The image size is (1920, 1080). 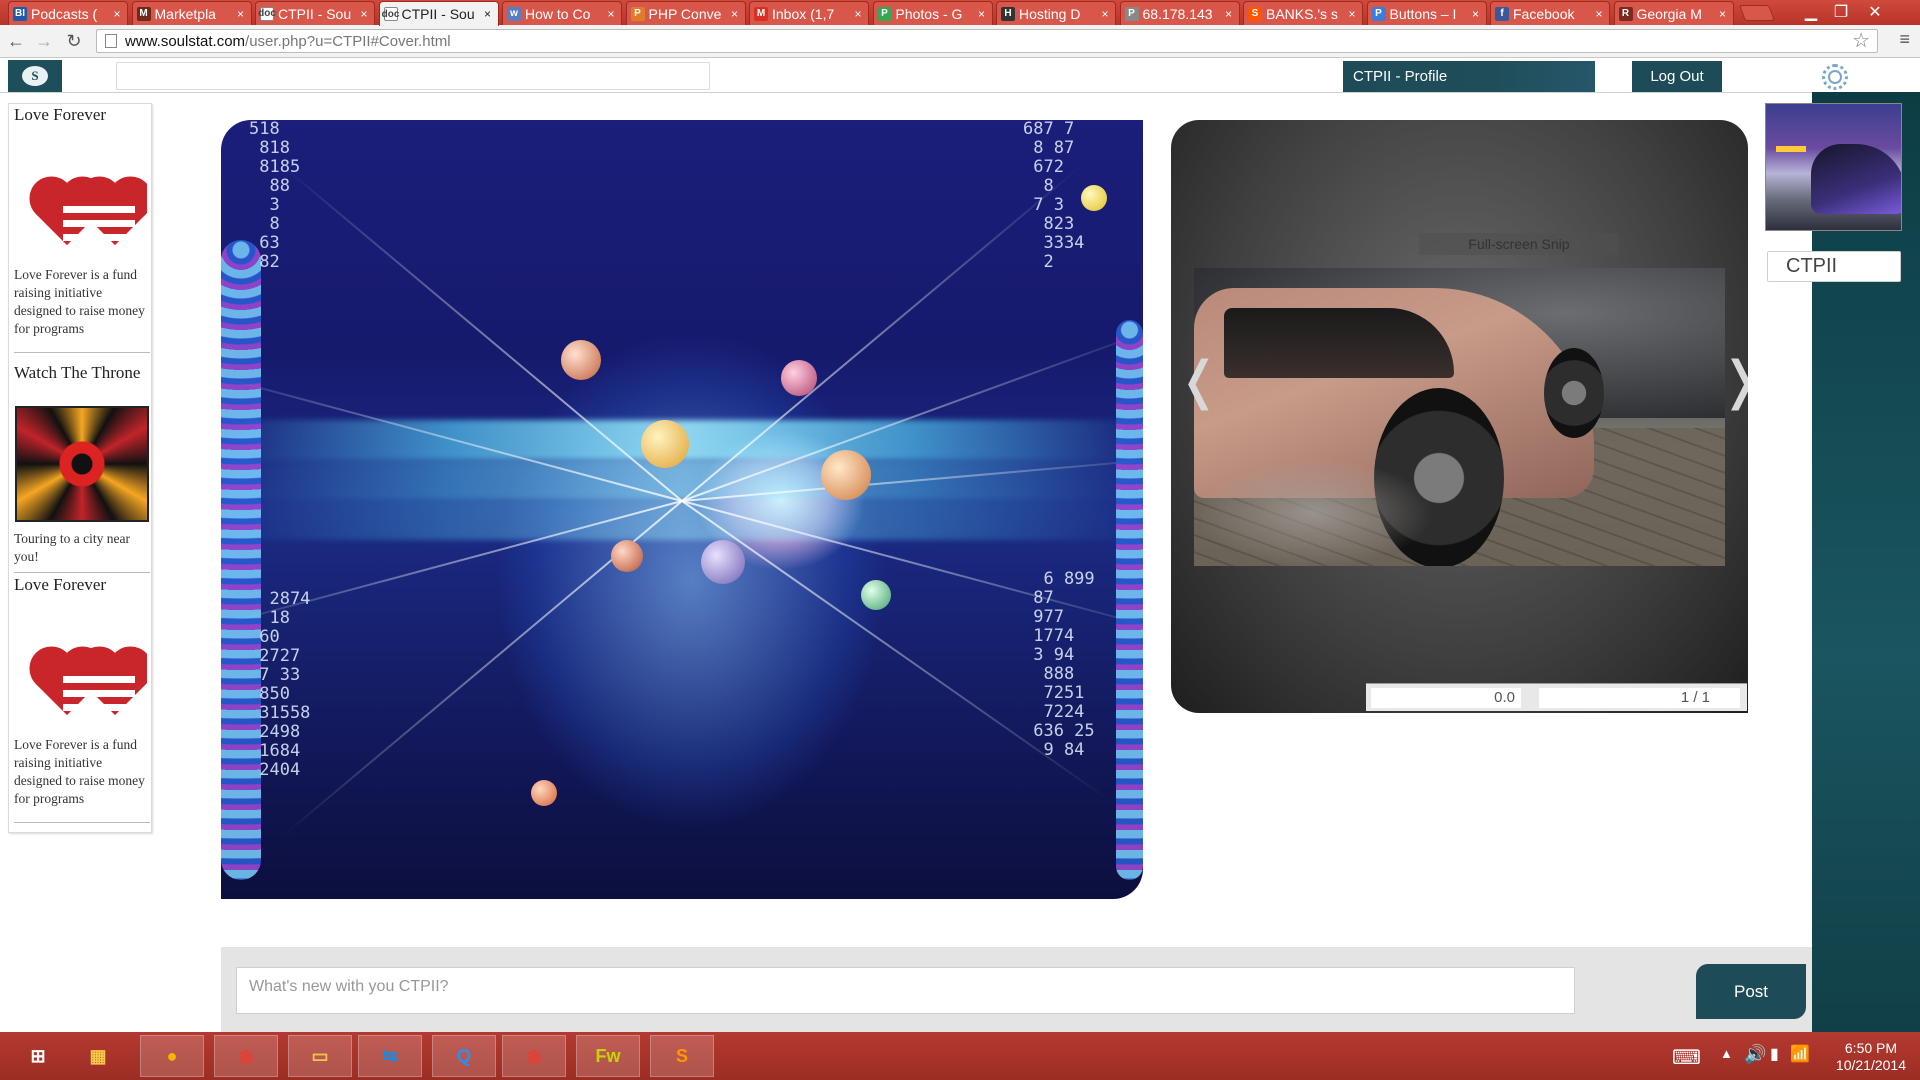 I want to click on browser-tab: P PHP Conve ×, so click(x=685, y=13).